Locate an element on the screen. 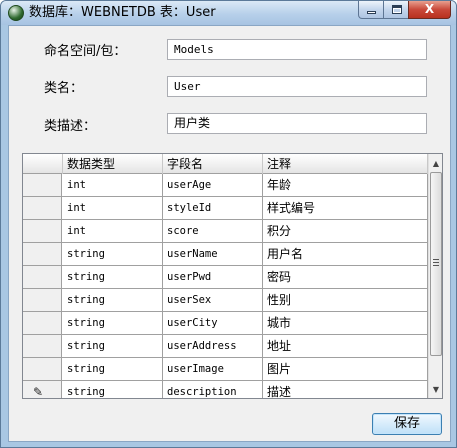  namespace-label: 命名空间/包： is located at coordinates (85, 51).